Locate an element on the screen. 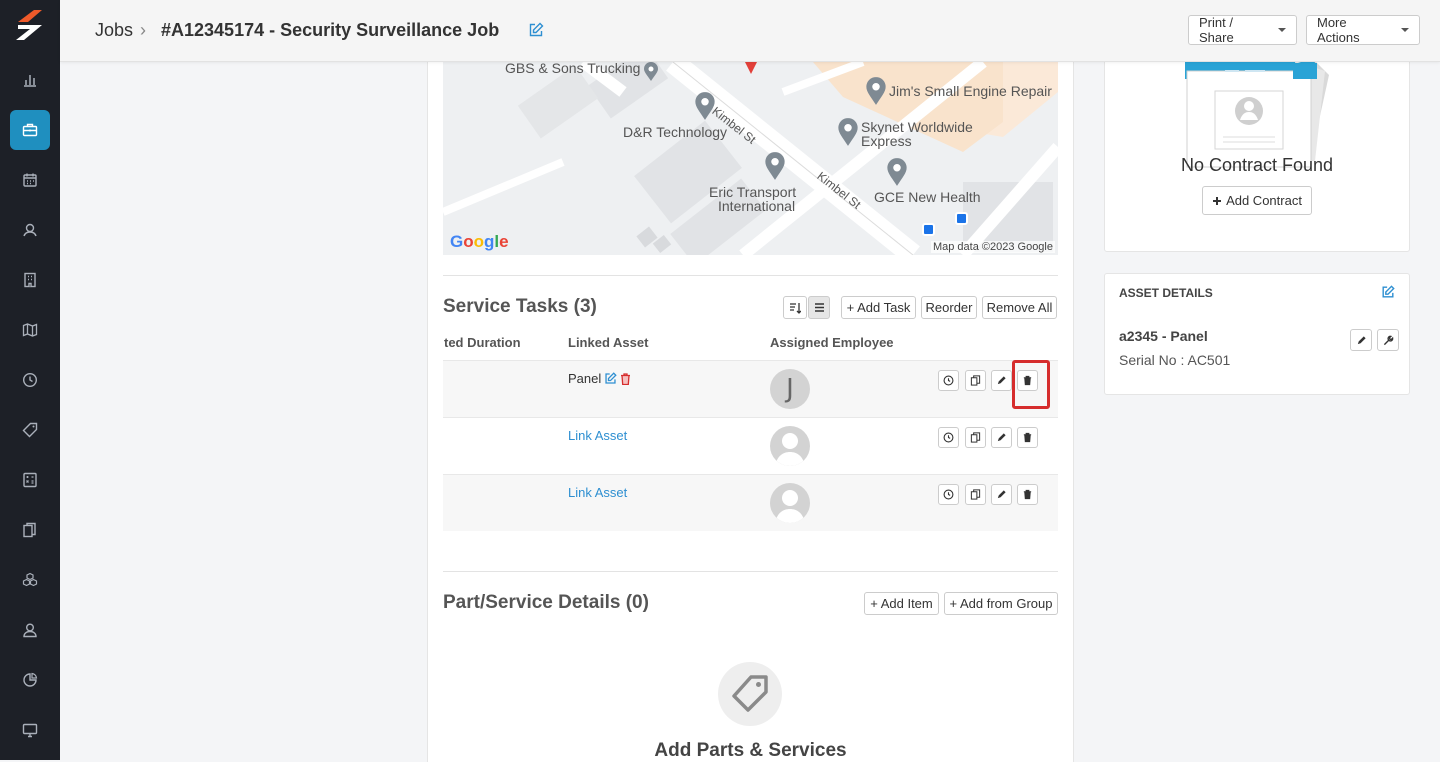  pie-chart-icon is located at coordinates (30, 679).